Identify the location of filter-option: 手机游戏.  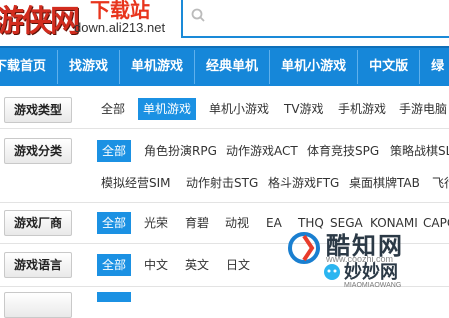
(362, 109).